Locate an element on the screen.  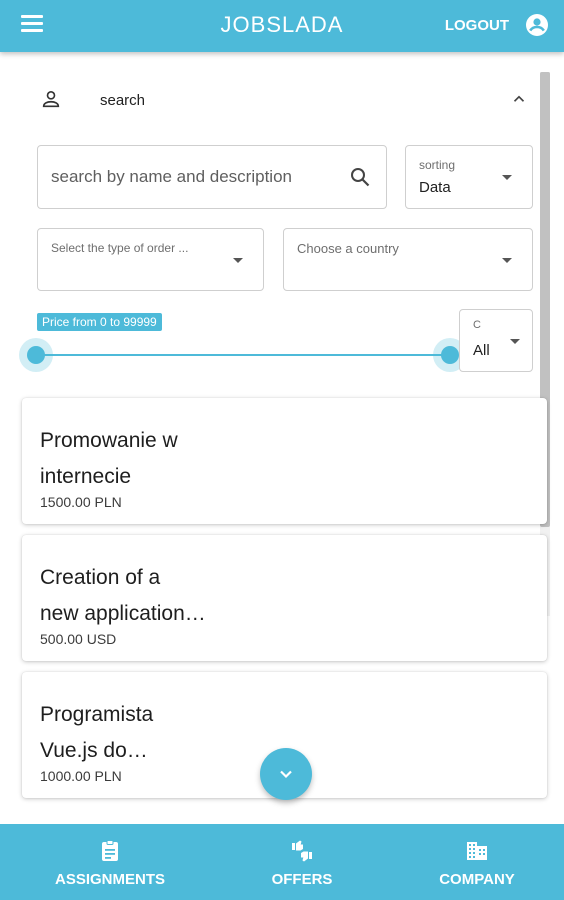
scroll-down-button is located at coordinates (286, 774).